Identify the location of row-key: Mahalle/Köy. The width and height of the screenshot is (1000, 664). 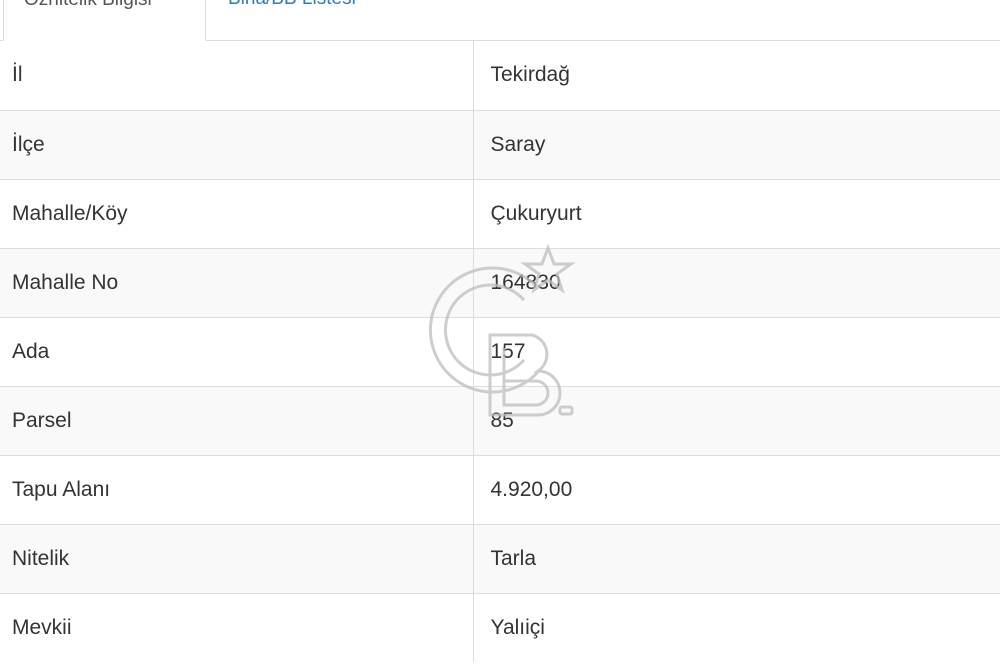
(237, 213).